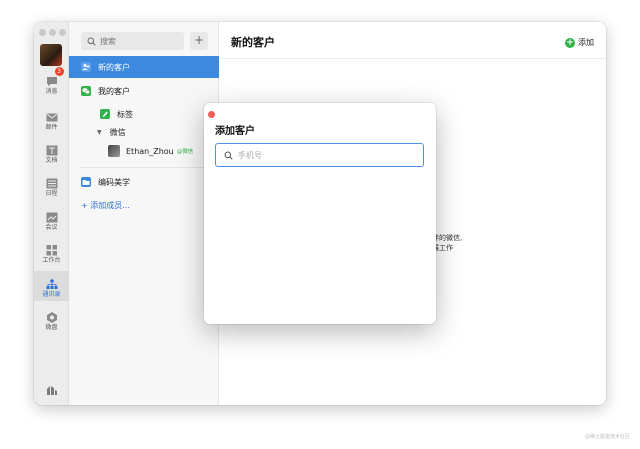 This screenshot has width=640, height=449. What do you see at coordinates (52, 181) in the screenshot?
I see `calendar-icon` at bounding box center [52, 181].